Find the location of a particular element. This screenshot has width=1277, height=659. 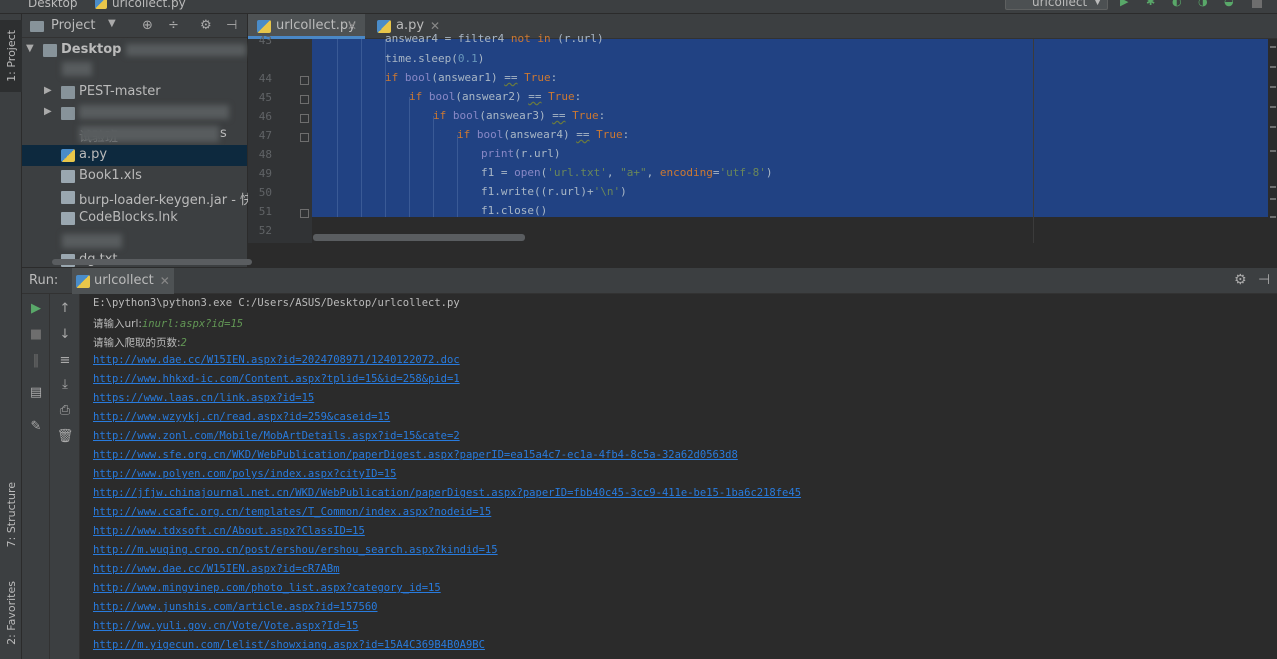

pin-icon: ✎ is located at coordinates (36, 427).